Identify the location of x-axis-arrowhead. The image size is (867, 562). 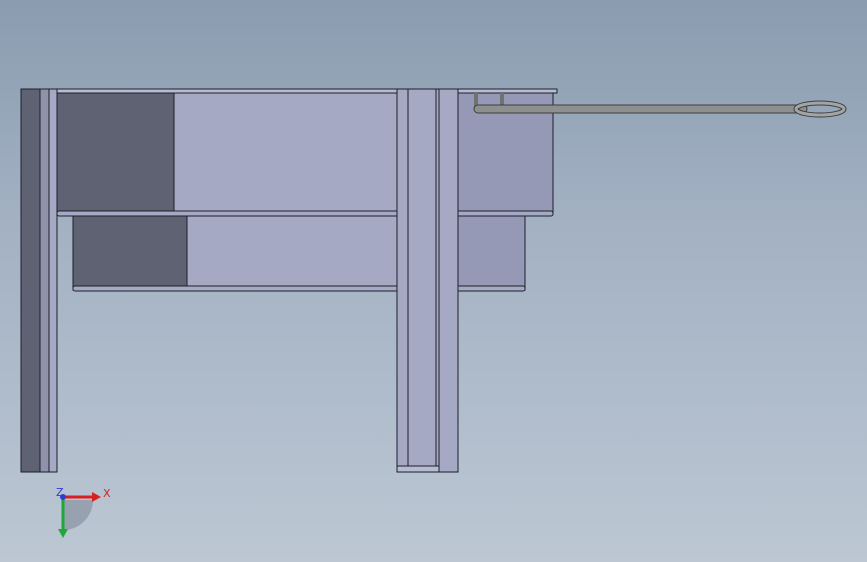
(96, 497).